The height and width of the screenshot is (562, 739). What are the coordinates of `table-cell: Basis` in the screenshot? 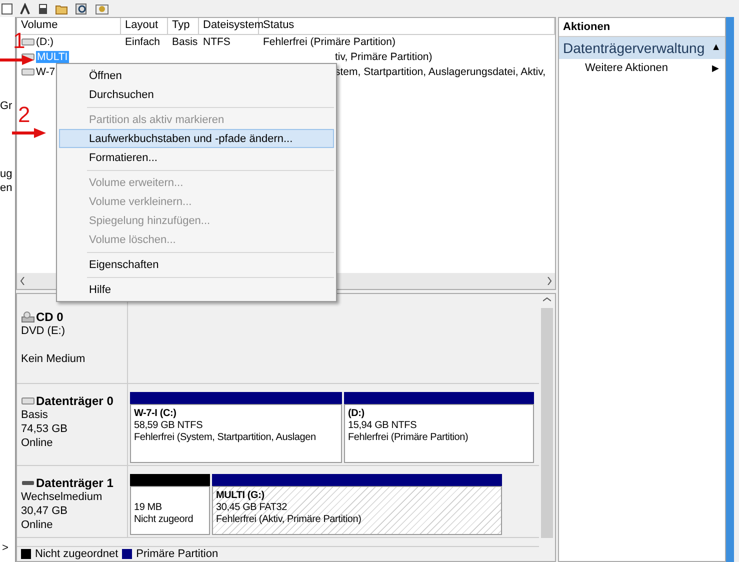 It's located at (185, 42).